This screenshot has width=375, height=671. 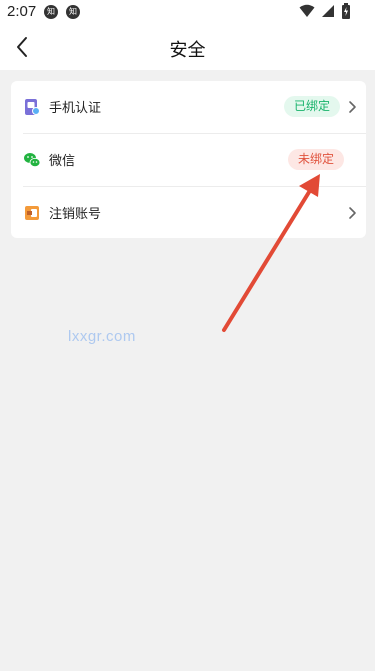 I want to click on watermark: lxxgr.com, so click(x=102, y=336).